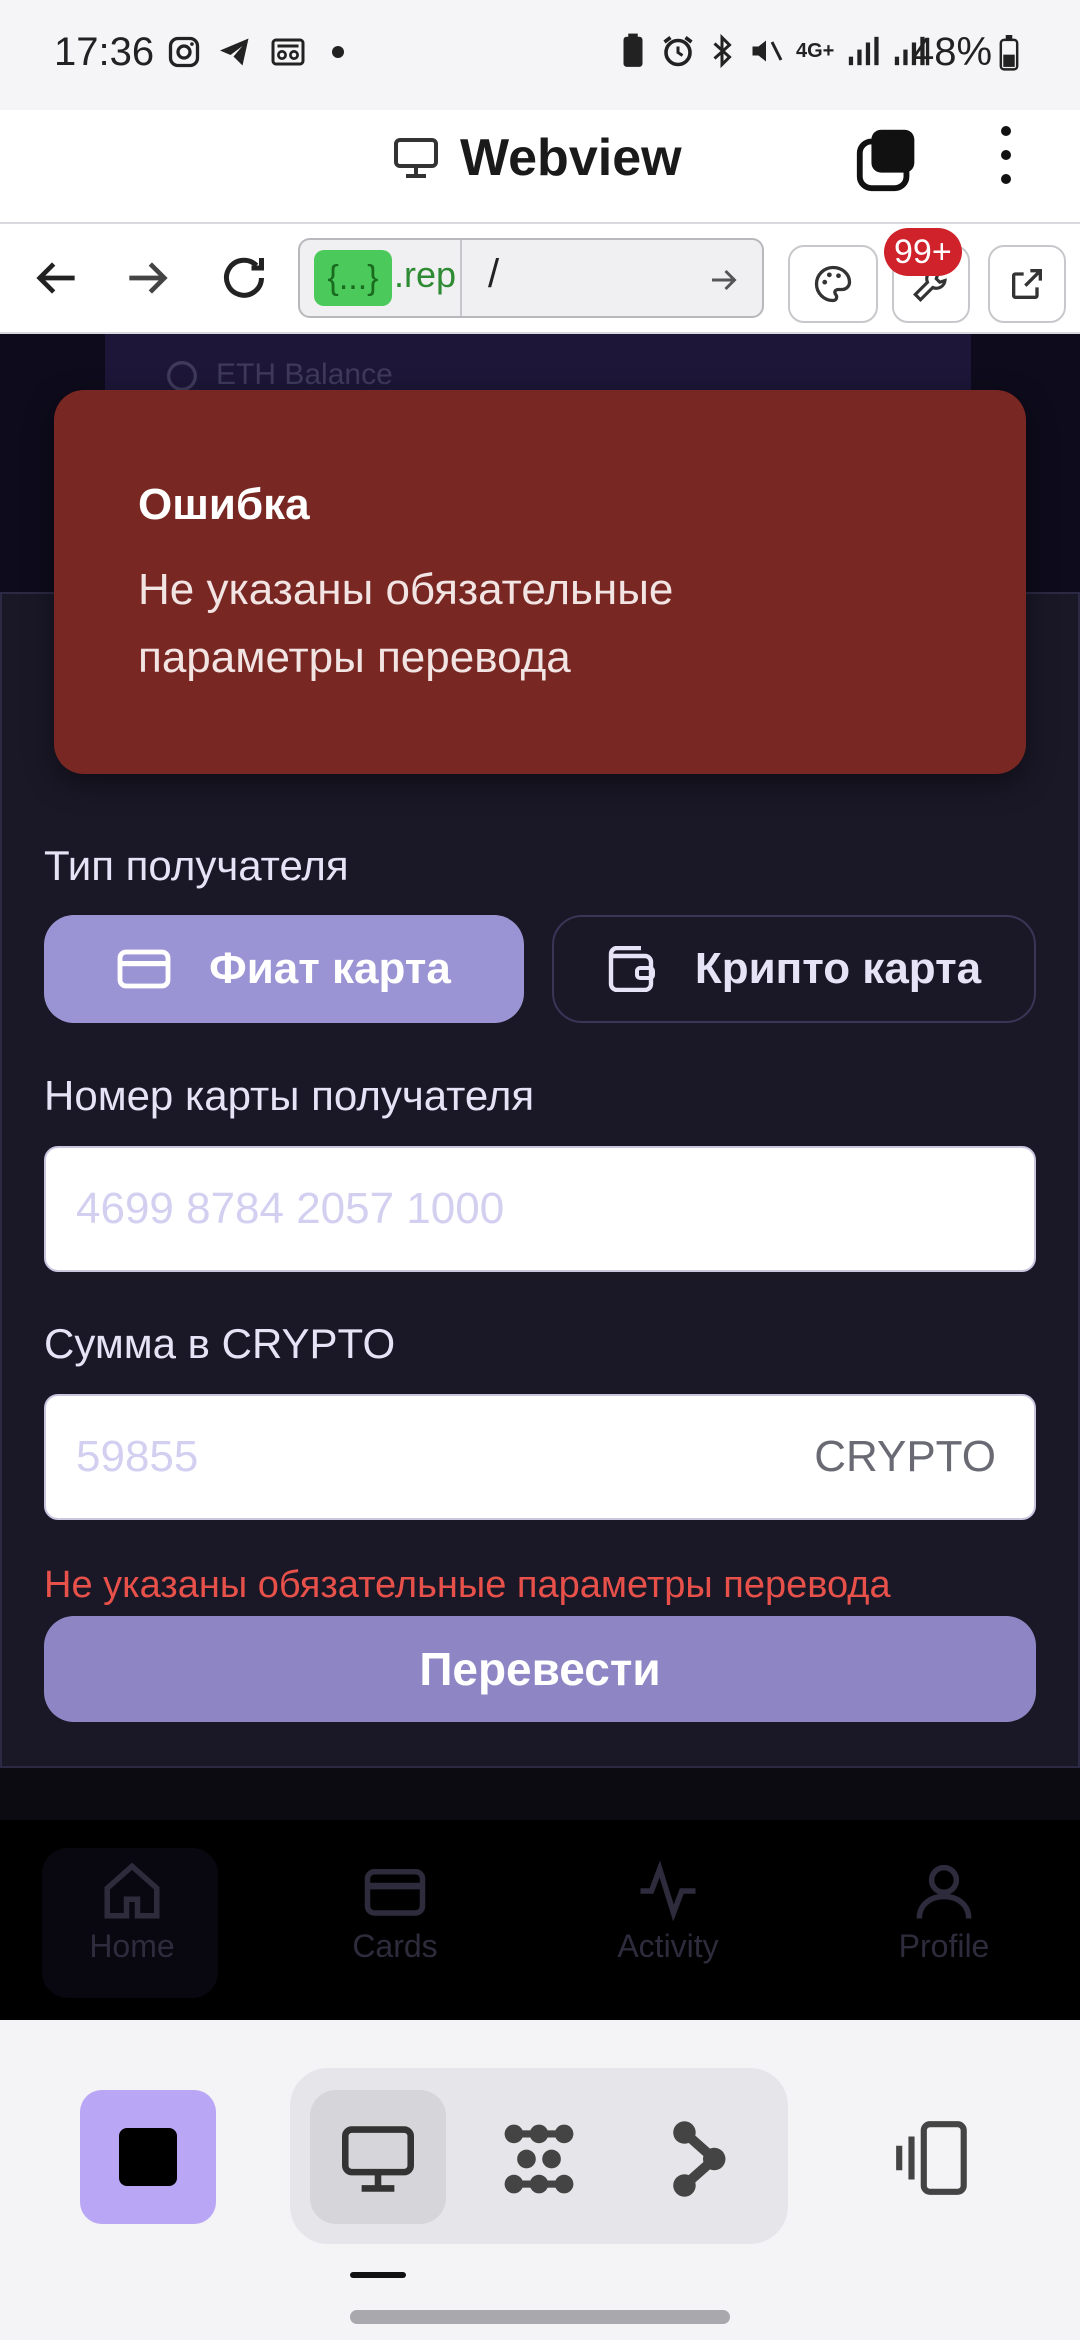 The height and width of the screenshot is (2340, 1080). What do you see at coordinates (104, 52) in the screenshot?
I see `status-time: 17:36` at bounding box center [104, 52].